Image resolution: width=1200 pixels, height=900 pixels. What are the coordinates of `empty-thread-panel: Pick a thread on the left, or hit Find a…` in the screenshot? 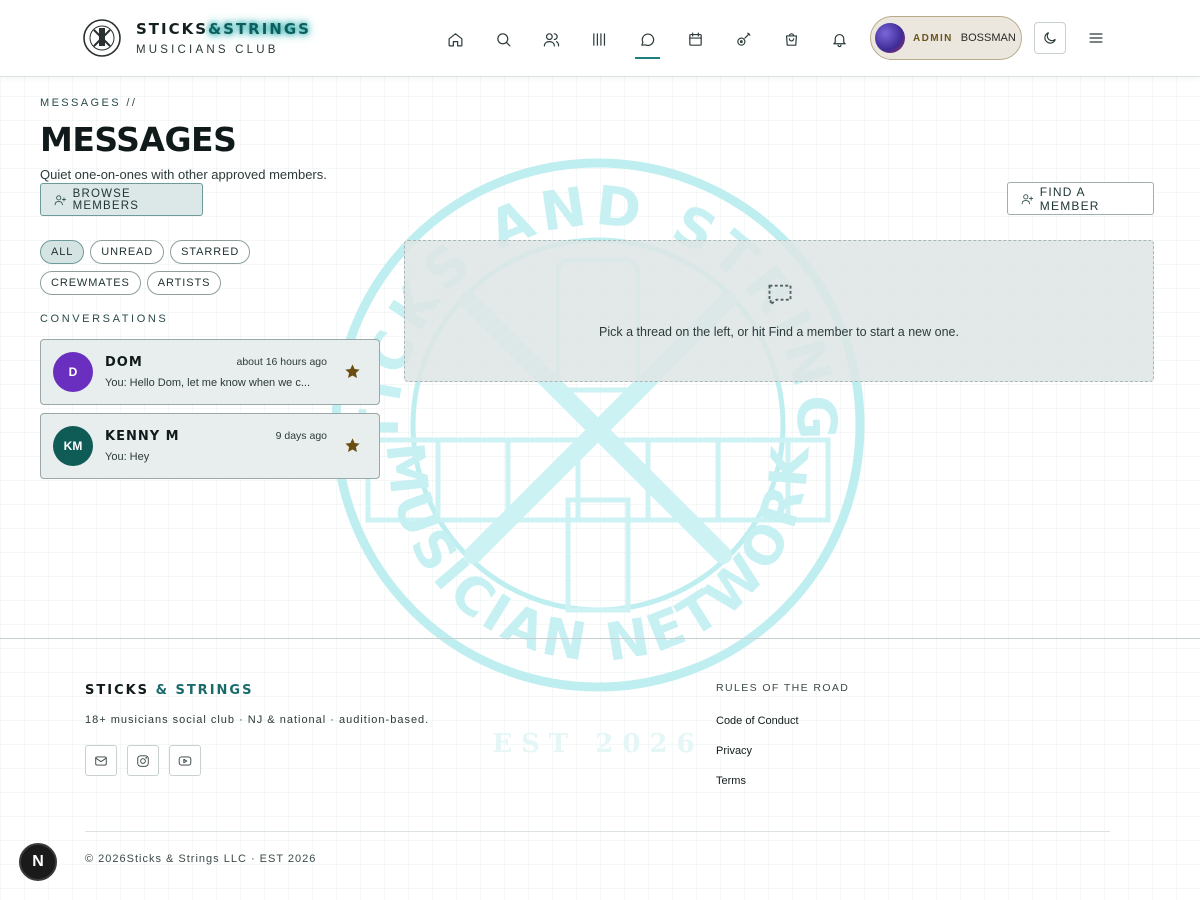 It's located at (779, 311).